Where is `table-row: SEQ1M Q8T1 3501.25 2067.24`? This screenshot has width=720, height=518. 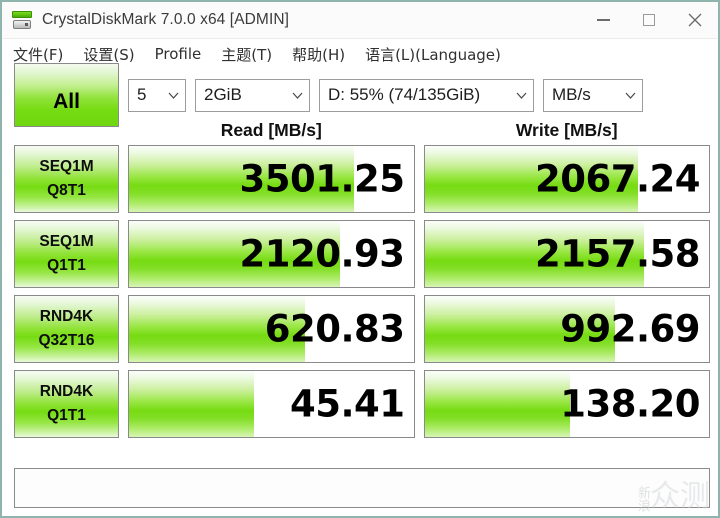 table-row: SEQ1M Q8T1 3501.25 2067.24 is located at coordinates (362, 179).